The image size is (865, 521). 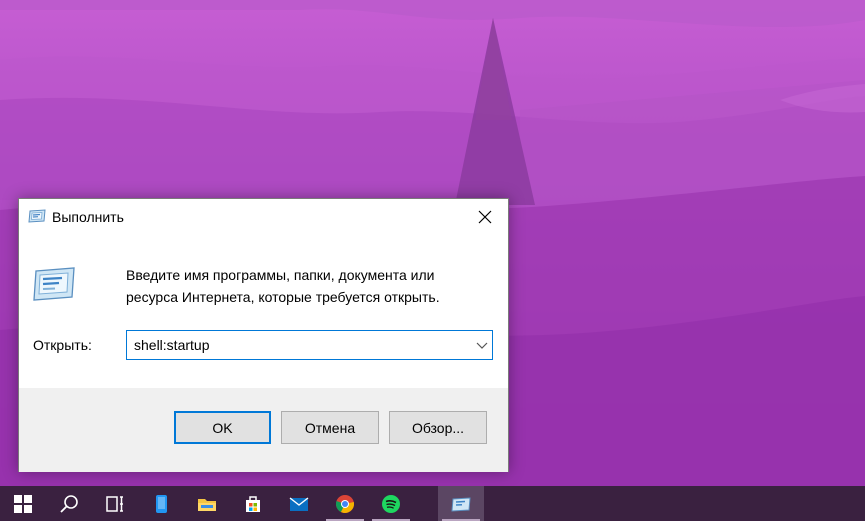 I want to click on taskbar-spotify, so click(x=391, y=503).